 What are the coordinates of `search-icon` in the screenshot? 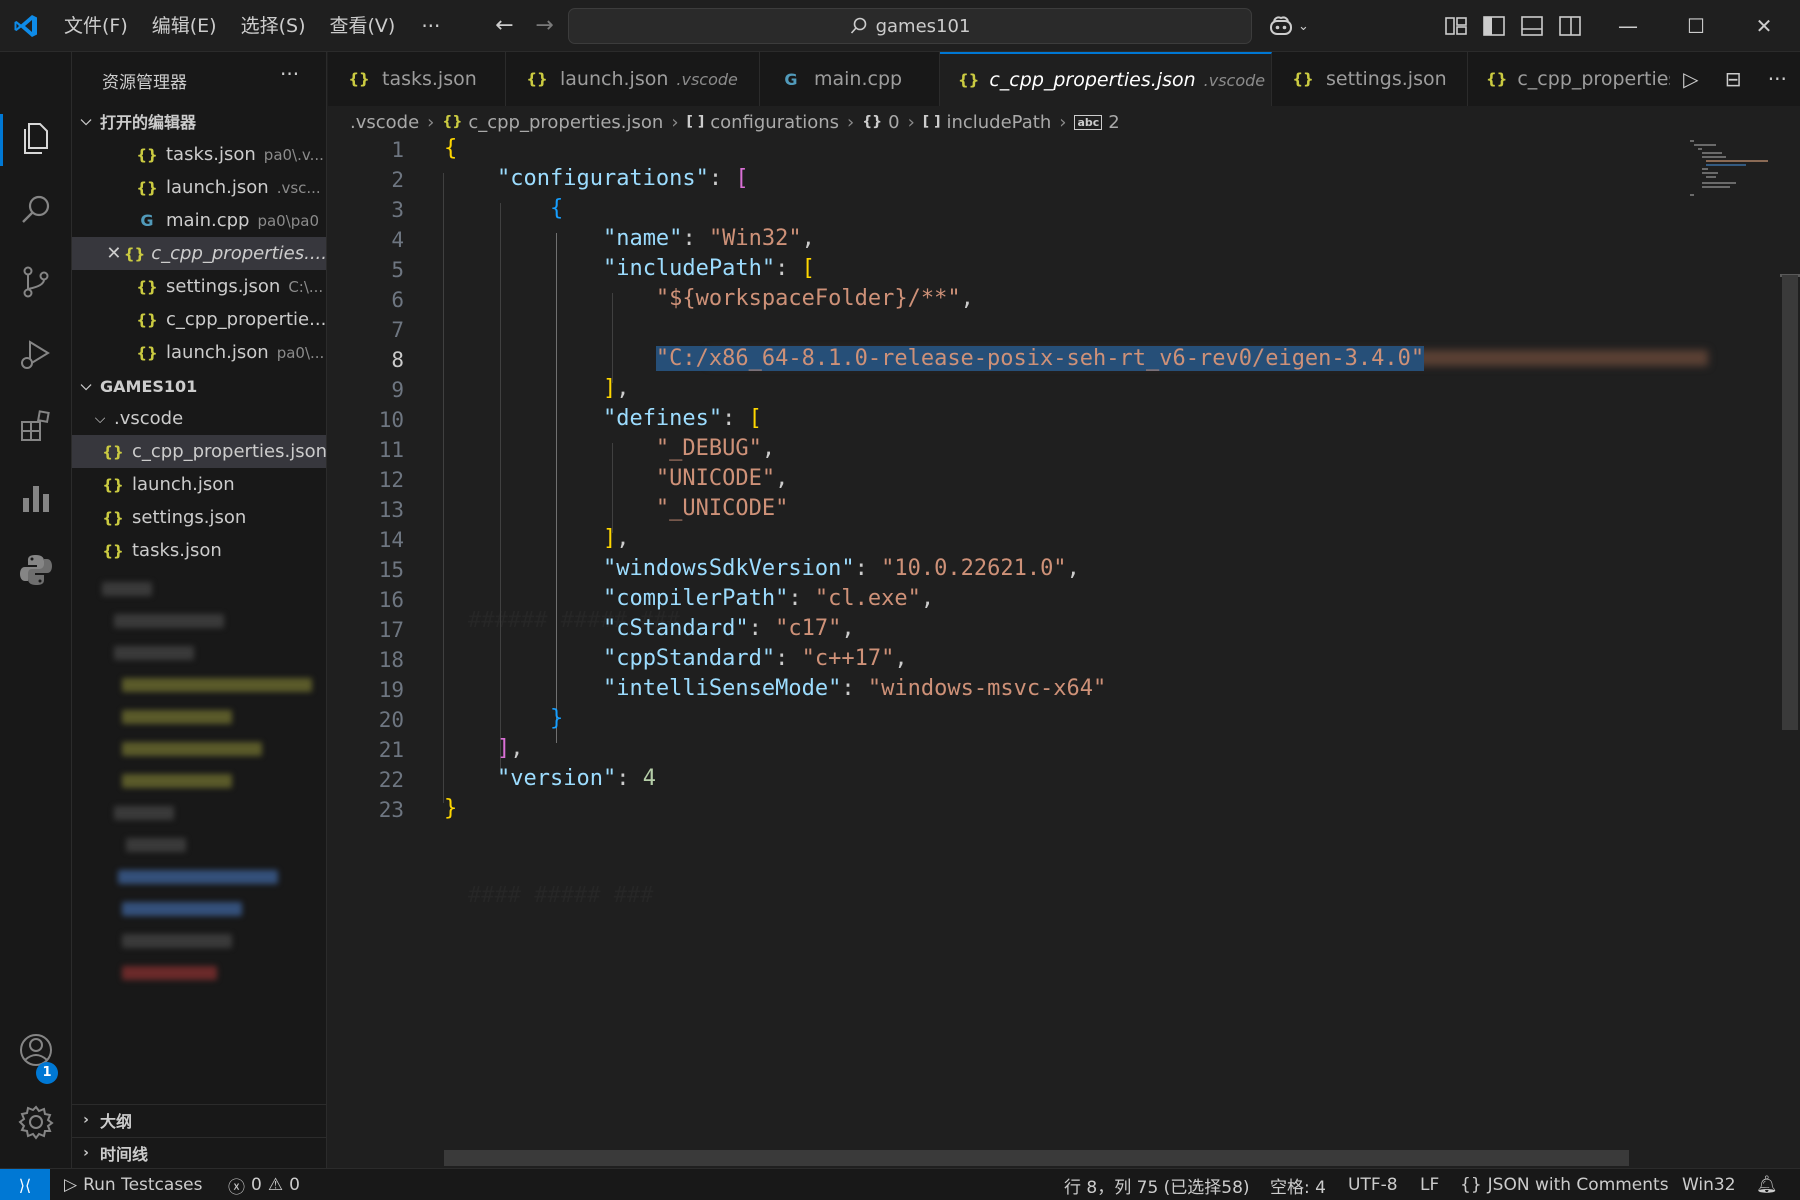 It's located at (36, 210).